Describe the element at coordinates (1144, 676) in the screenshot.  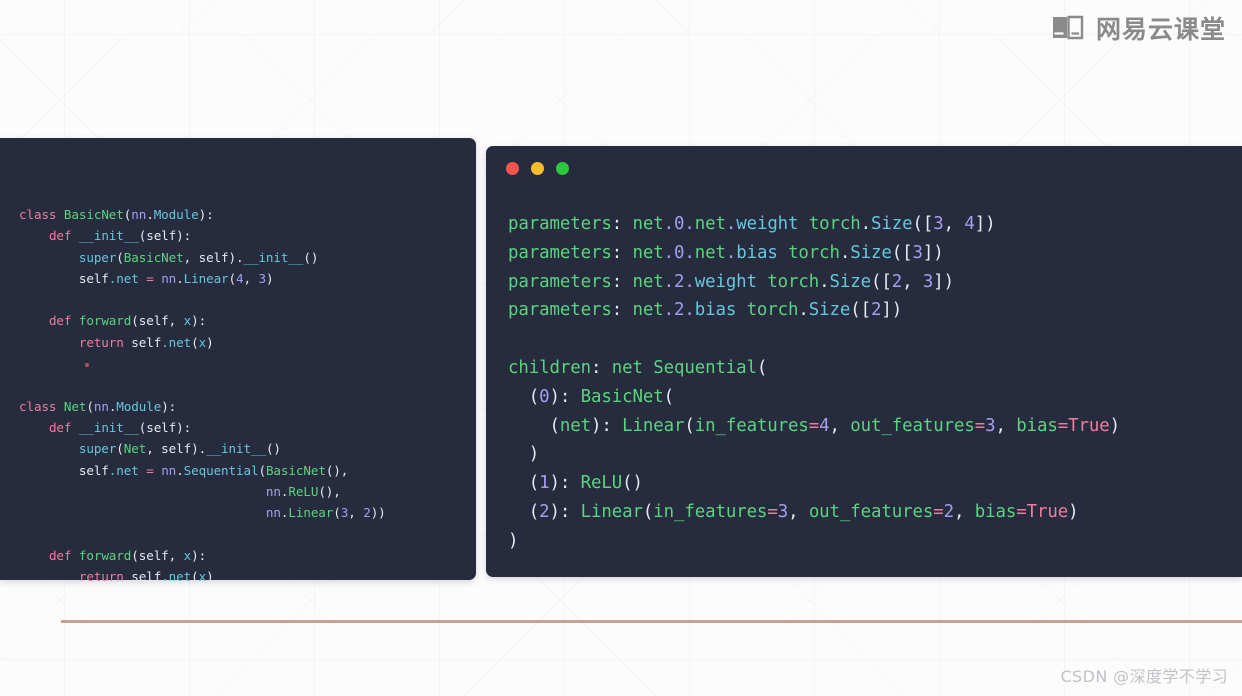
I see `csdn-watermark: CSDN @深度学不学习` at that location.